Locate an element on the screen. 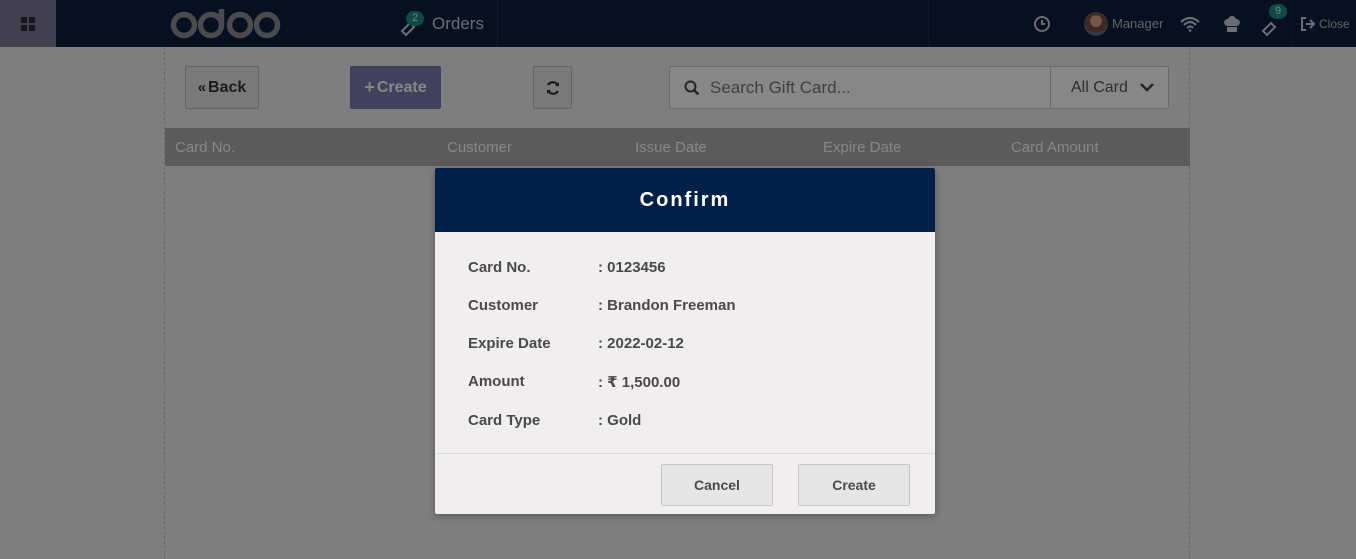 This screenshot has width=1356, height=559. dialog-footer: Cancel Create is located at coordinates (685, 484).